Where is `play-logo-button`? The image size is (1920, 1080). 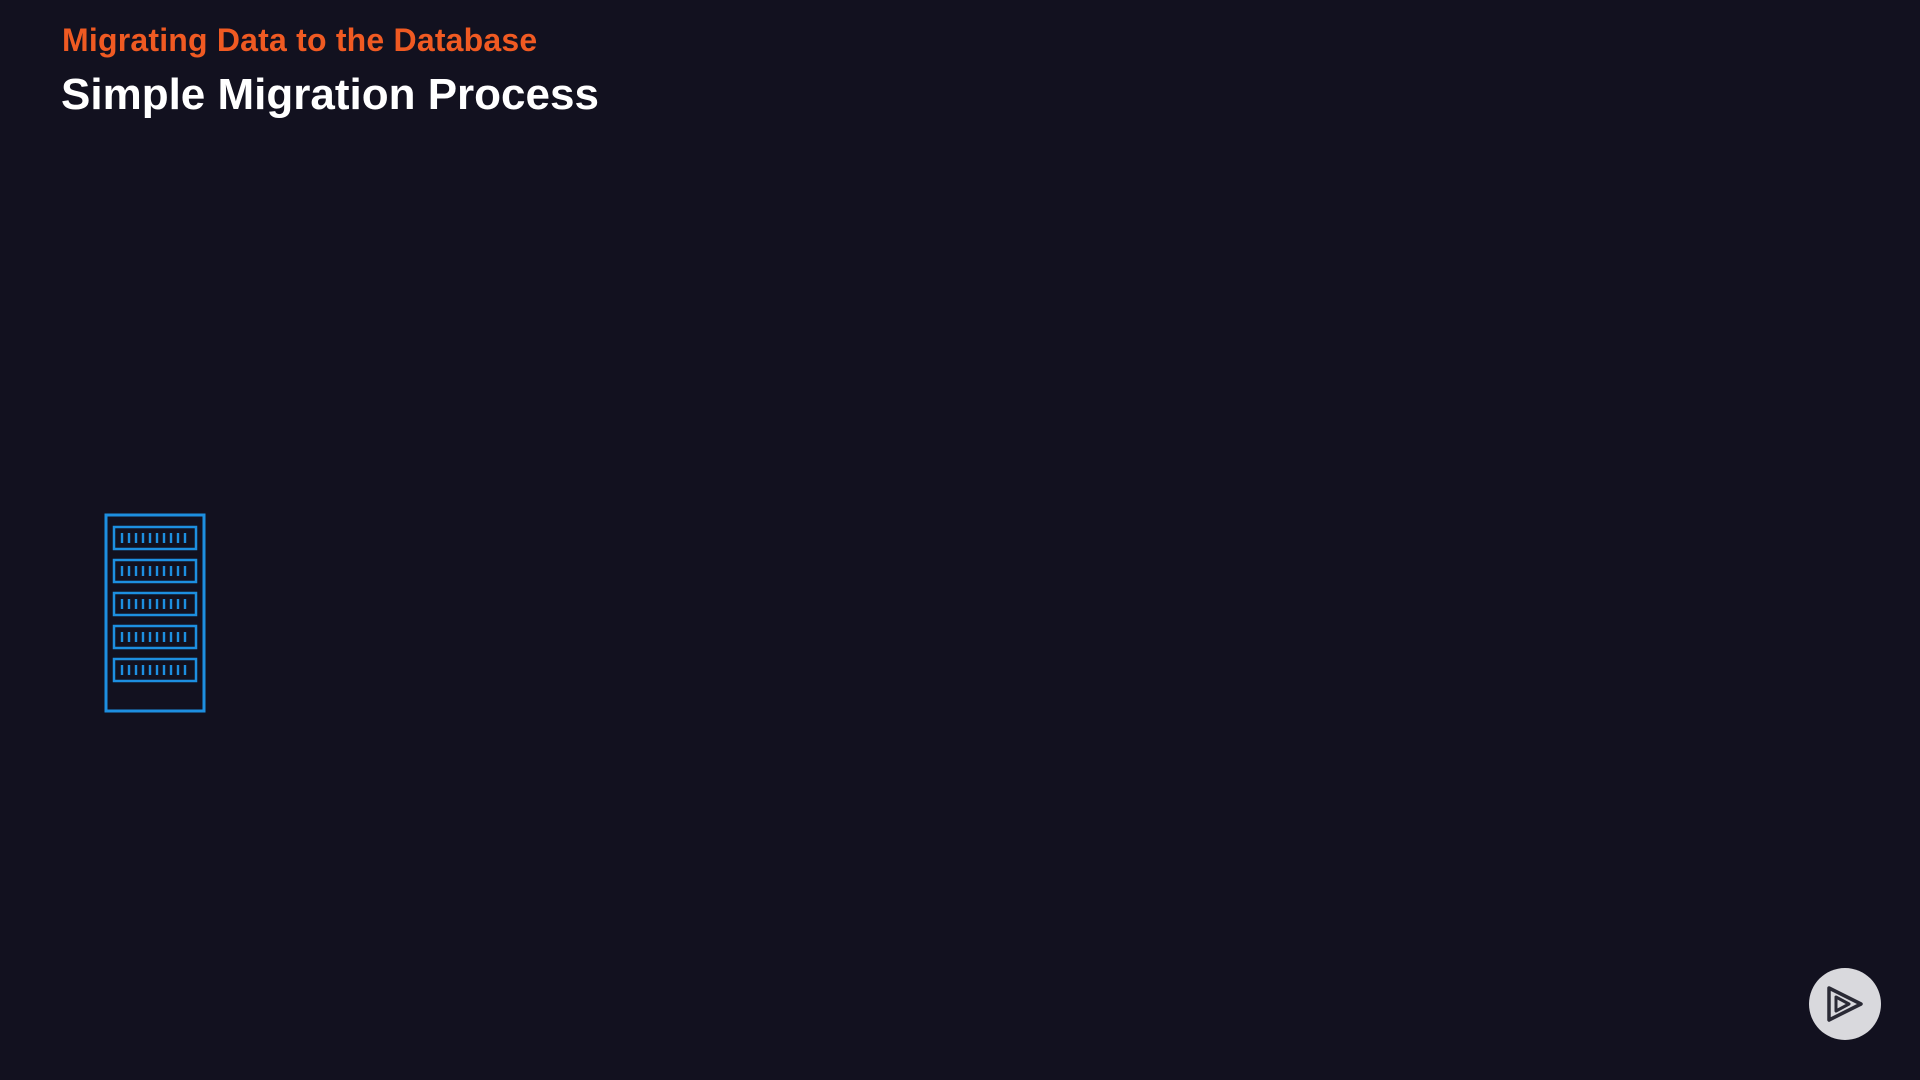
play-logo-button is located at coordinates (1845, 1004).